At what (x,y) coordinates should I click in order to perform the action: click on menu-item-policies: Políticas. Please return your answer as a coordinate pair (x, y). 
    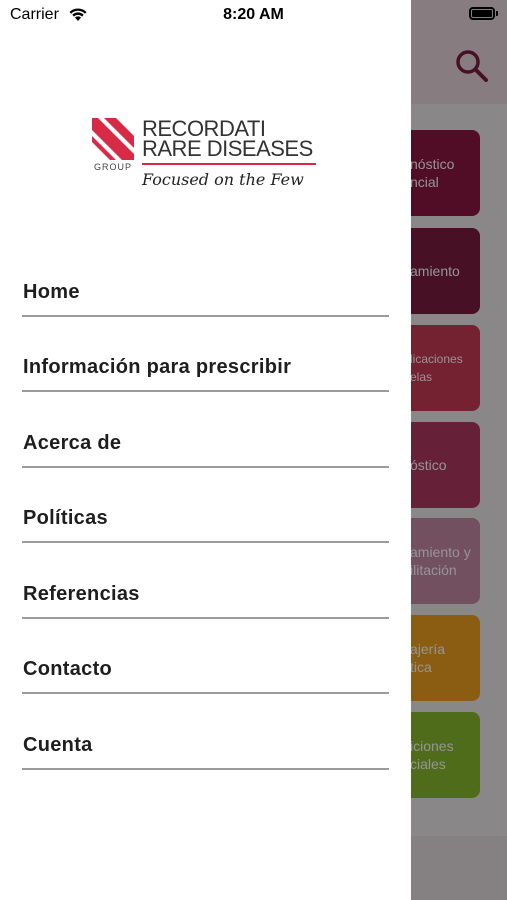
    Looking at the image, I should click on (205, 505).